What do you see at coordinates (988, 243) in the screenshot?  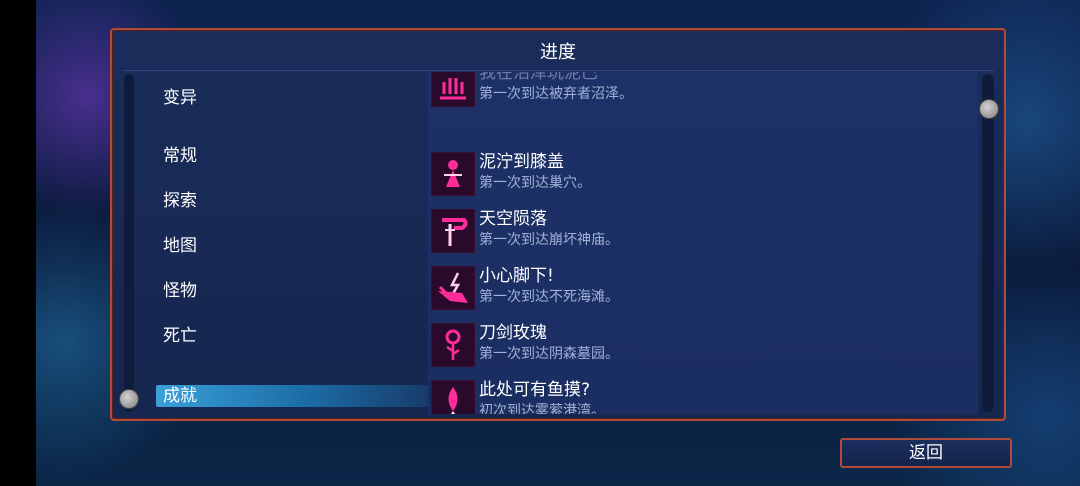 I see `achievement-scrollbar` at bounding box center [988, 243].